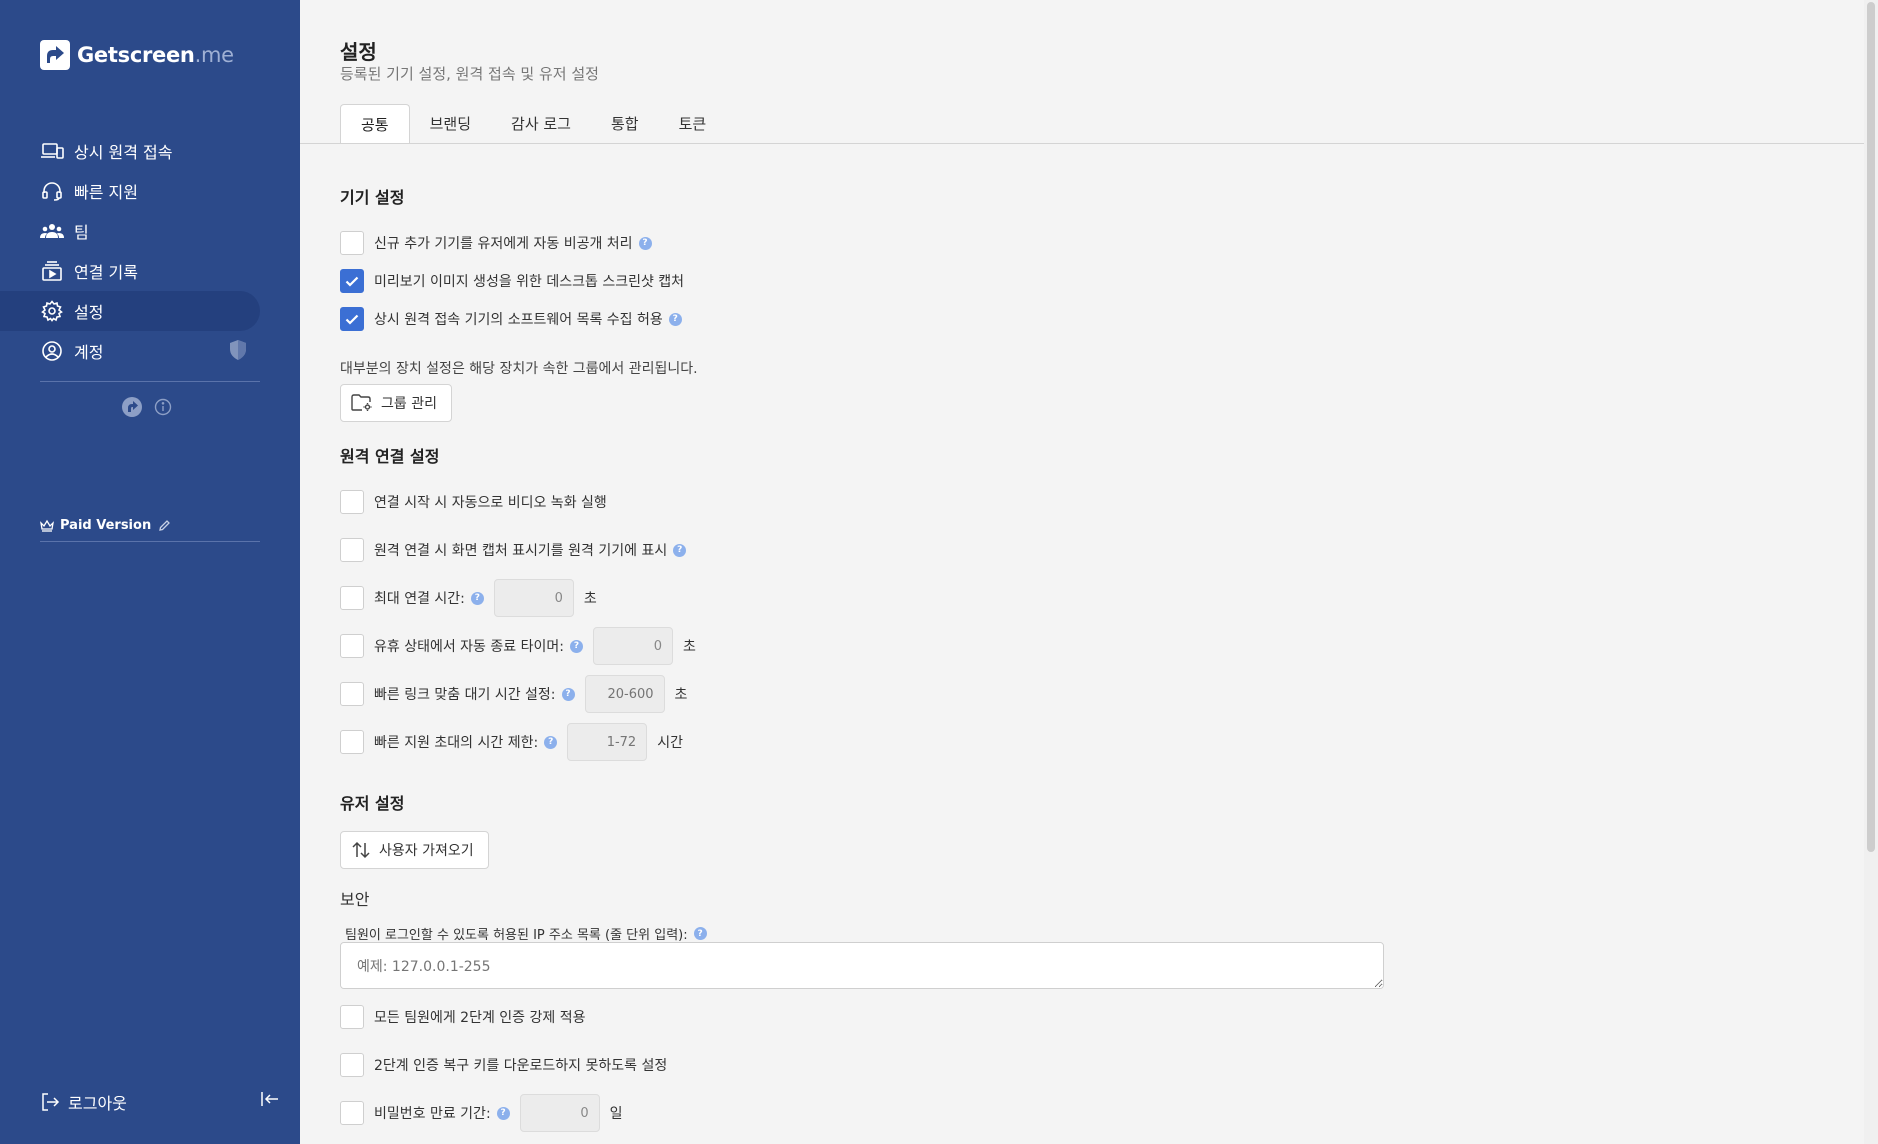 This screenshot has height=1144, width=1878. I want to click on import-users-button: 사용자 가져오기, so click(414, 850).